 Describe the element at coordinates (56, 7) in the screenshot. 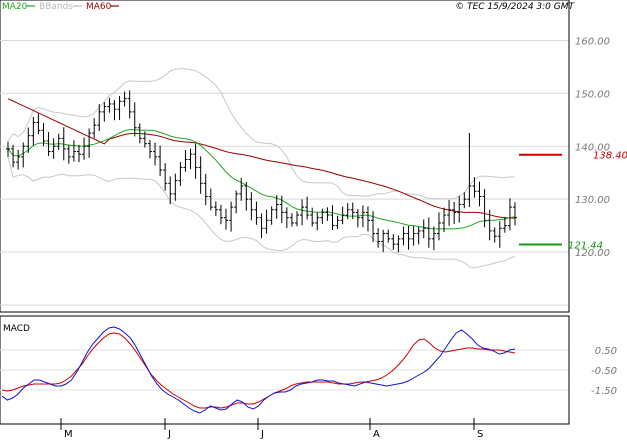

I see `legend-bbands: BBands` at that location.